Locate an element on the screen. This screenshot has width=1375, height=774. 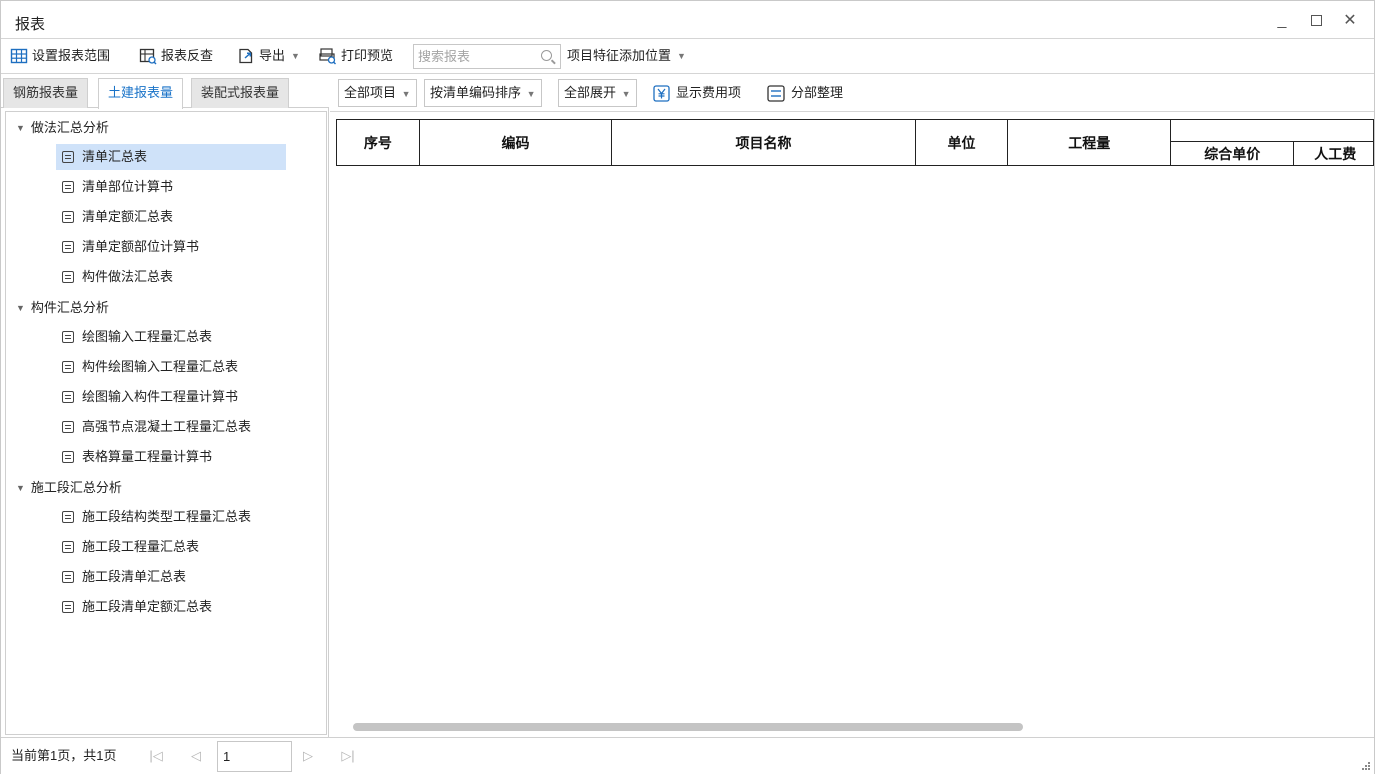
export-label: 导出 is located at coordinates (272, 55).